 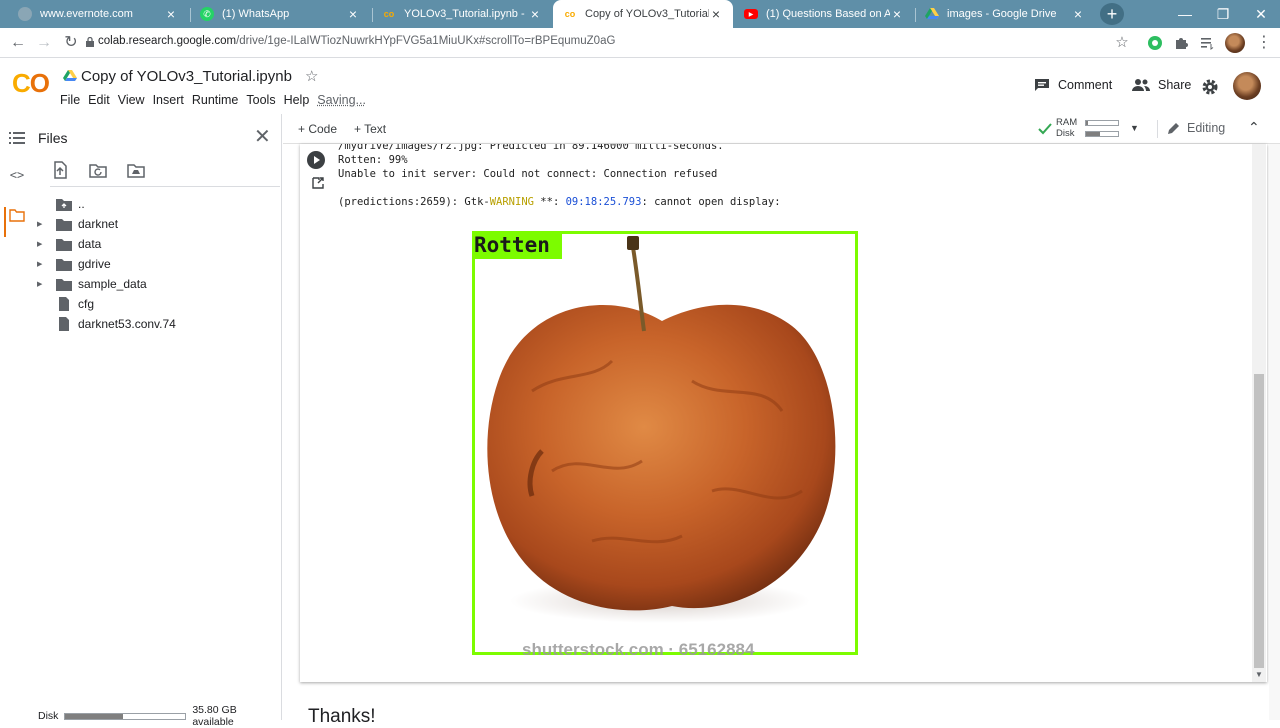 What do you see at coordinates (135, 100) in the screenshot?
I see `menu-view: View` at bounding box center [135, 100].